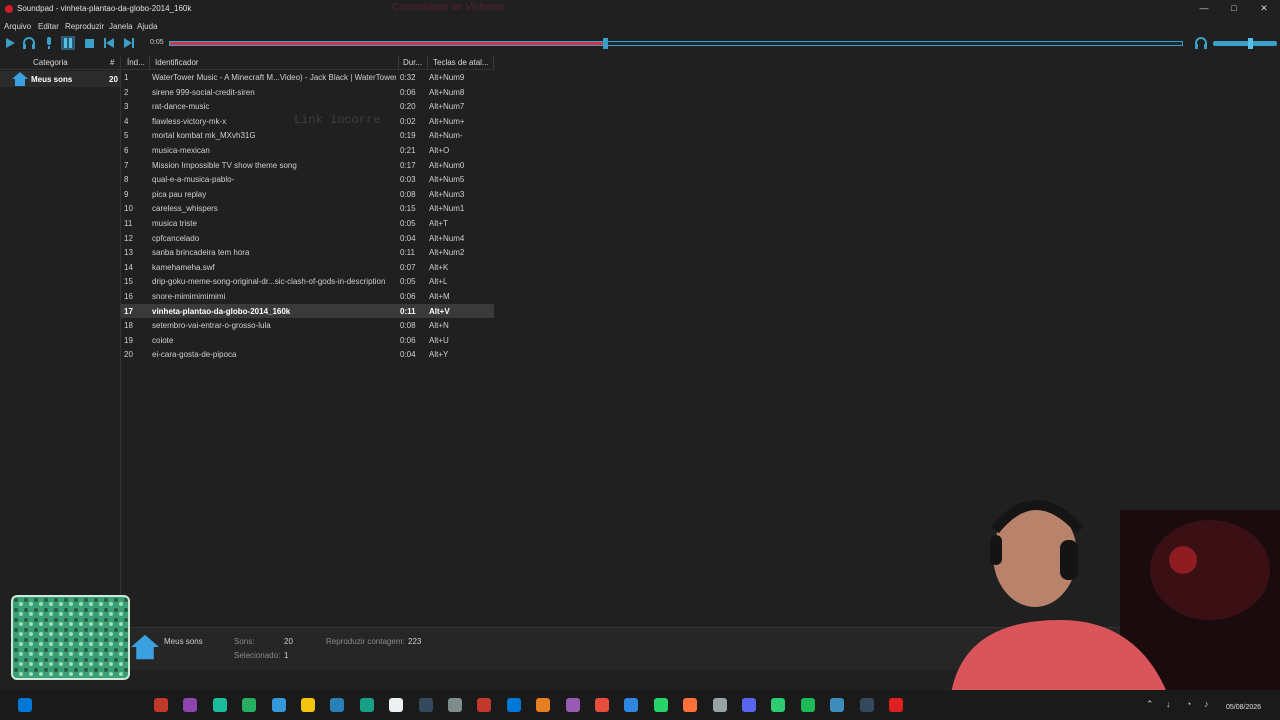  I want to click on row-duration: 0:32, so click(408, 77).